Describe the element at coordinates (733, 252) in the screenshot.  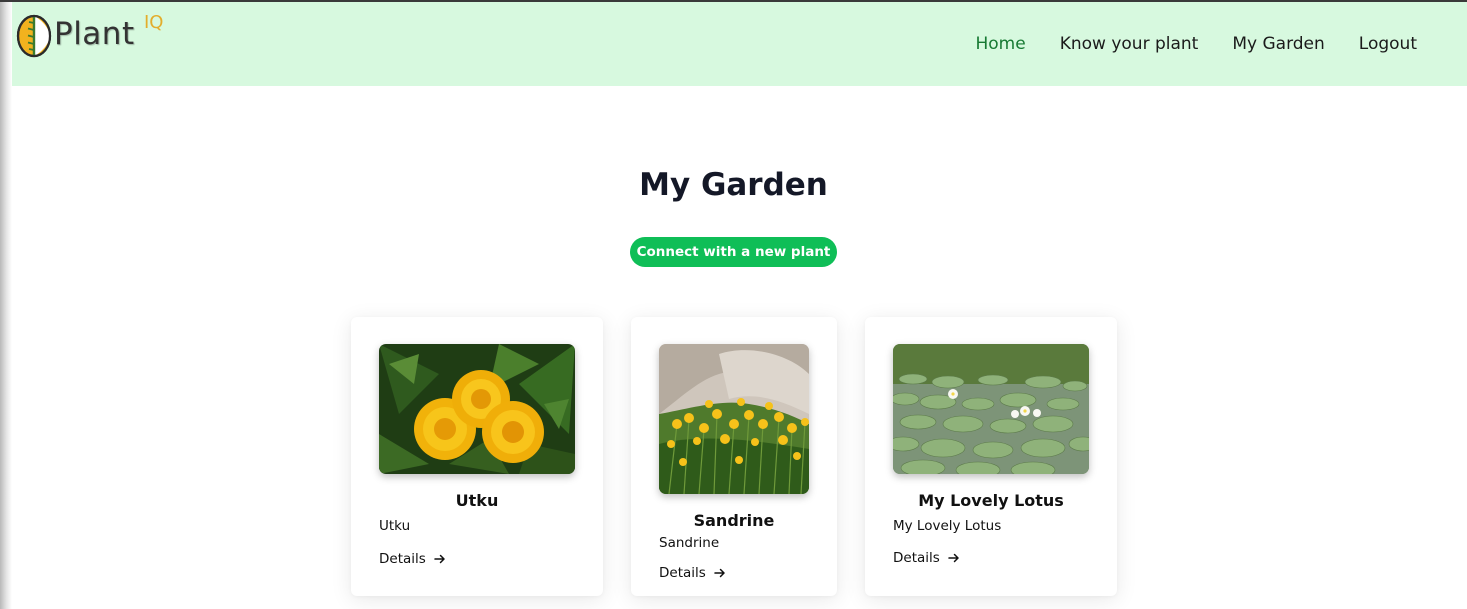
I see `connect-new-plant-button: Connect with a new plant` at that location.